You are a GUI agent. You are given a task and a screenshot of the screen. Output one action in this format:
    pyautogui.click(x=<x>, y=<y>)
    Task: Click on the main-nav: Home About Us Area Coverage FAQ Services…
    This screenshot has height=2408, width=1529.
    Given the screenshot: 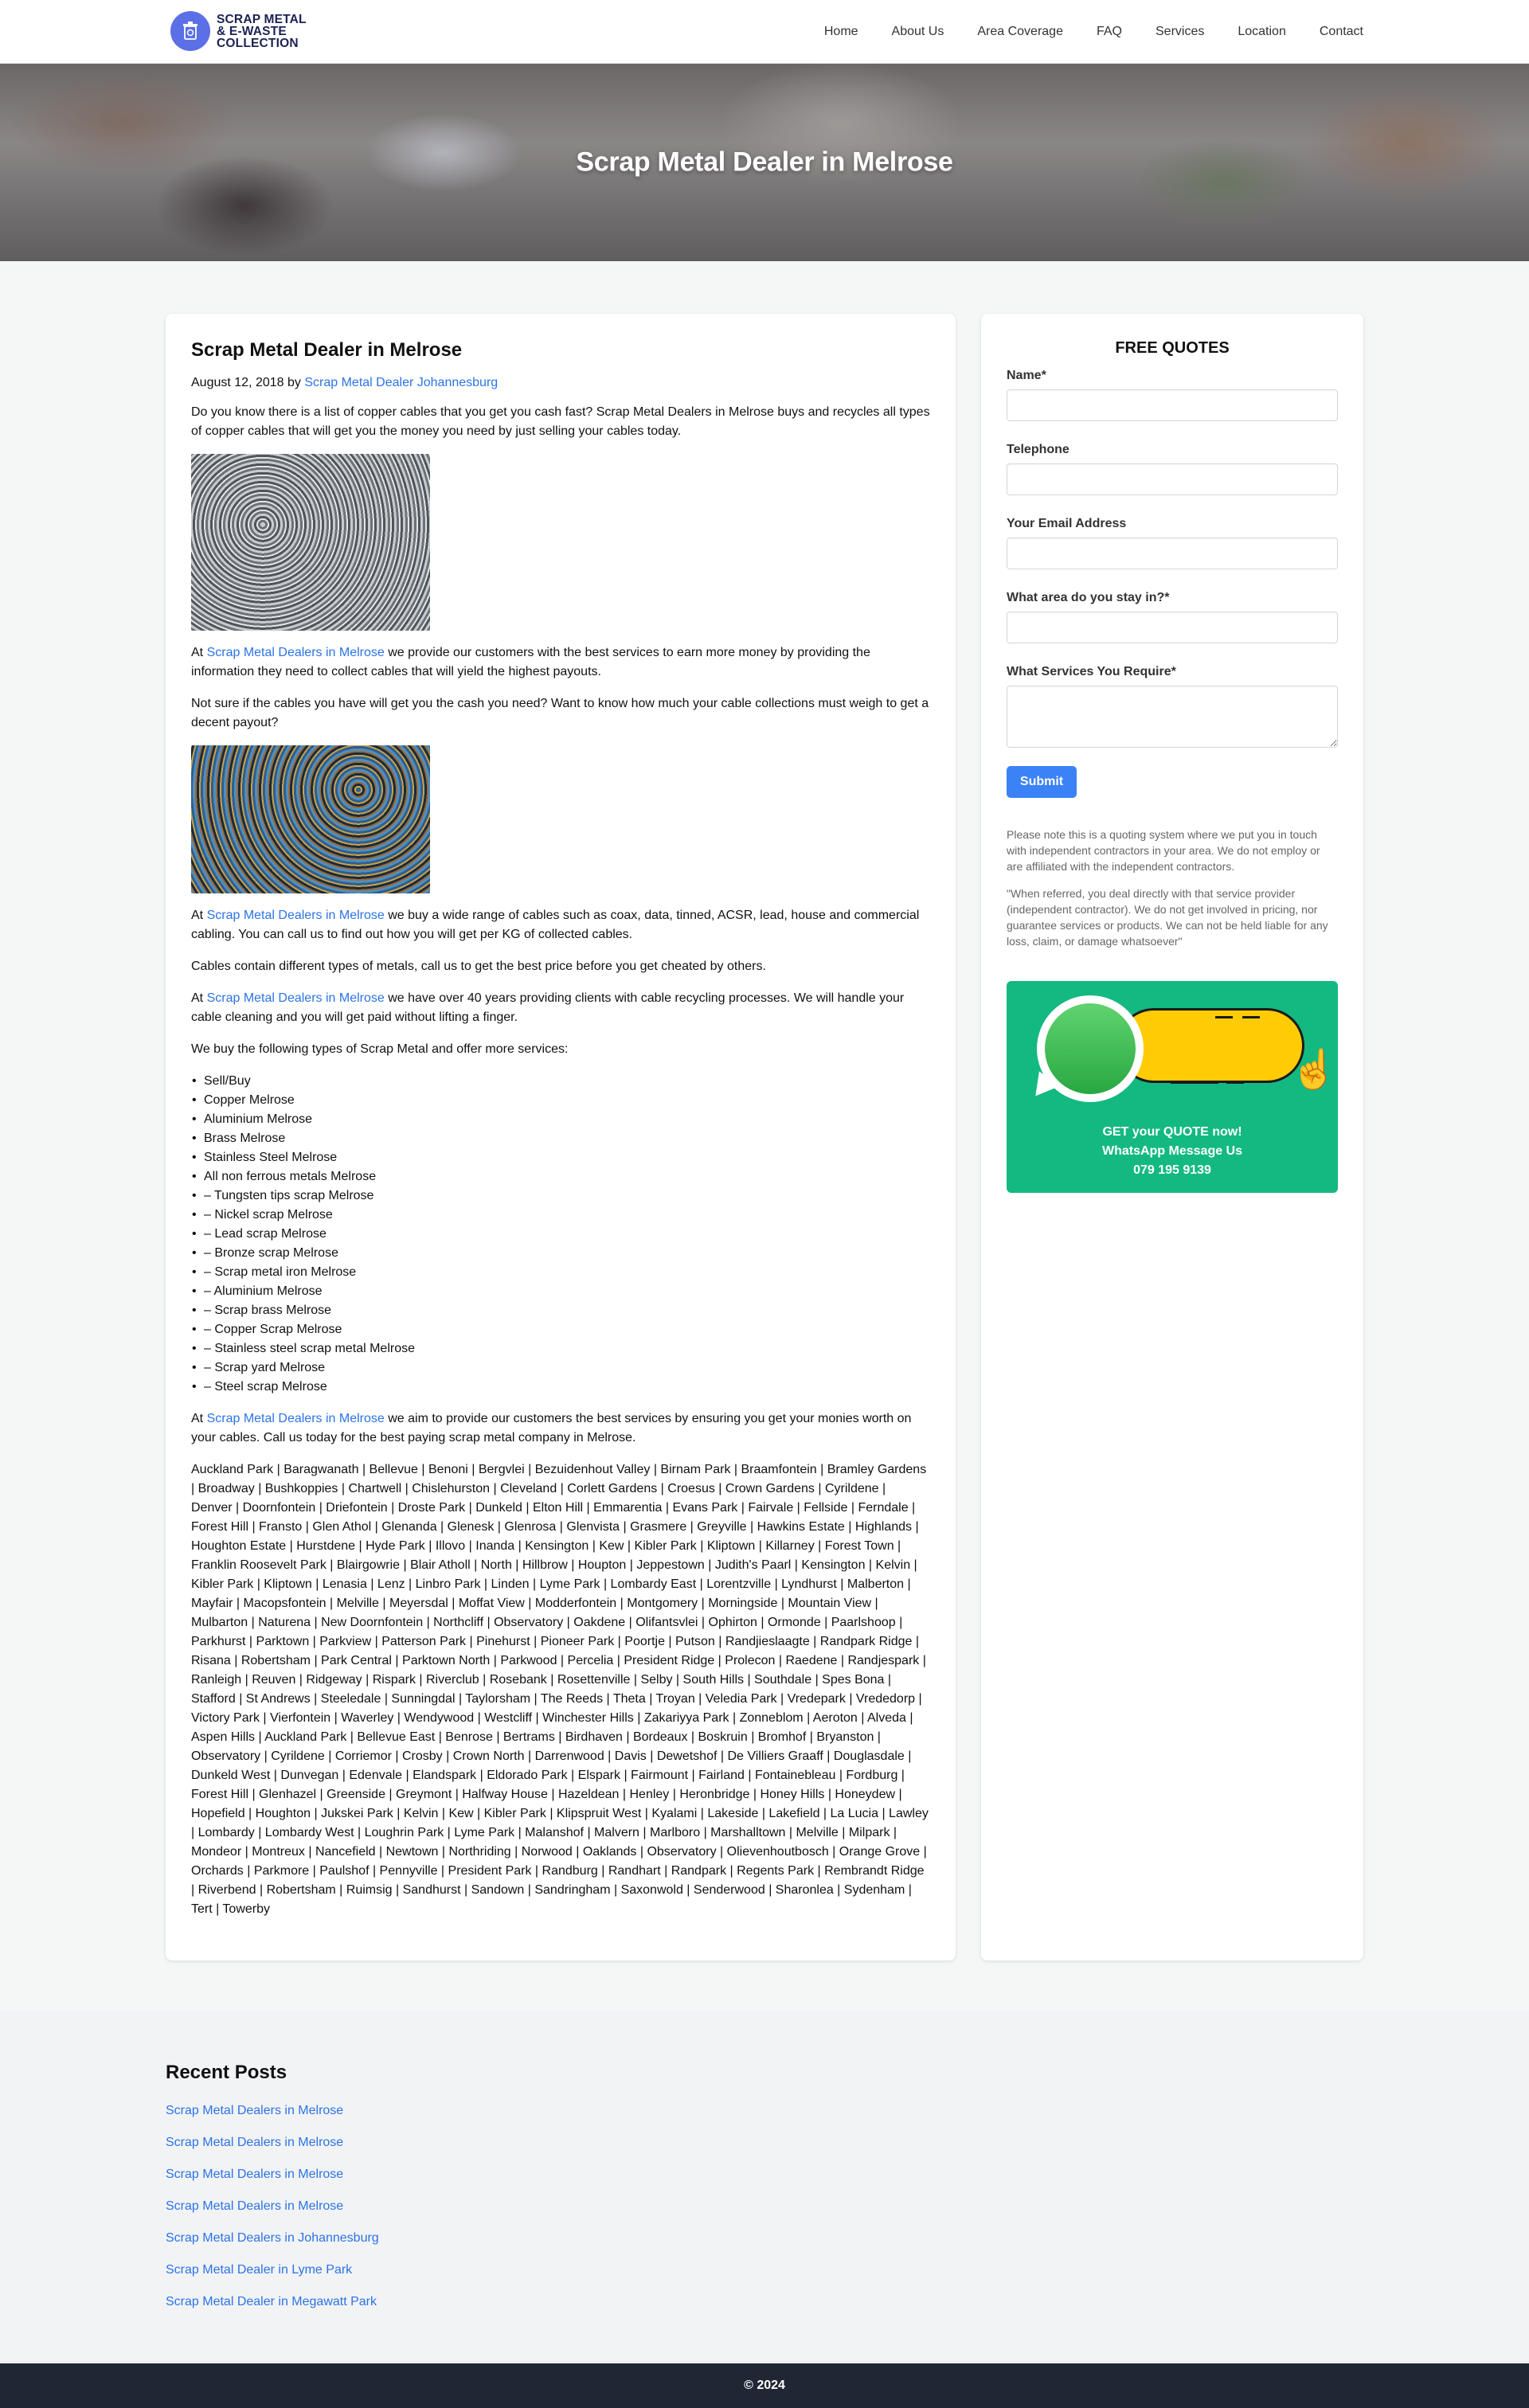 What is the action you would take?
    pyautogui.click(x=1077, y=32)
    